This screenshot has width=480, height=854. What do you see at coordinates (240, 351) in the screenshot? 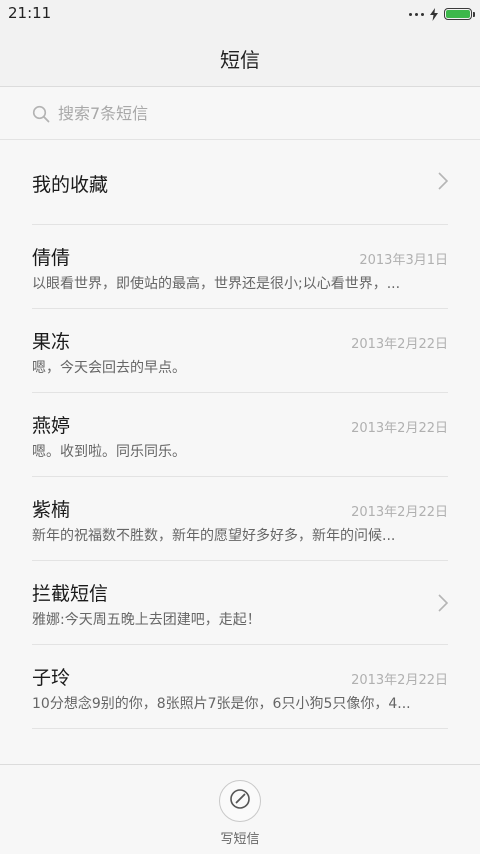
I see `conversation-item: 果冻 2013年2月22日 嗯，今天会回去的早点。` at bounding box center [240, 351].